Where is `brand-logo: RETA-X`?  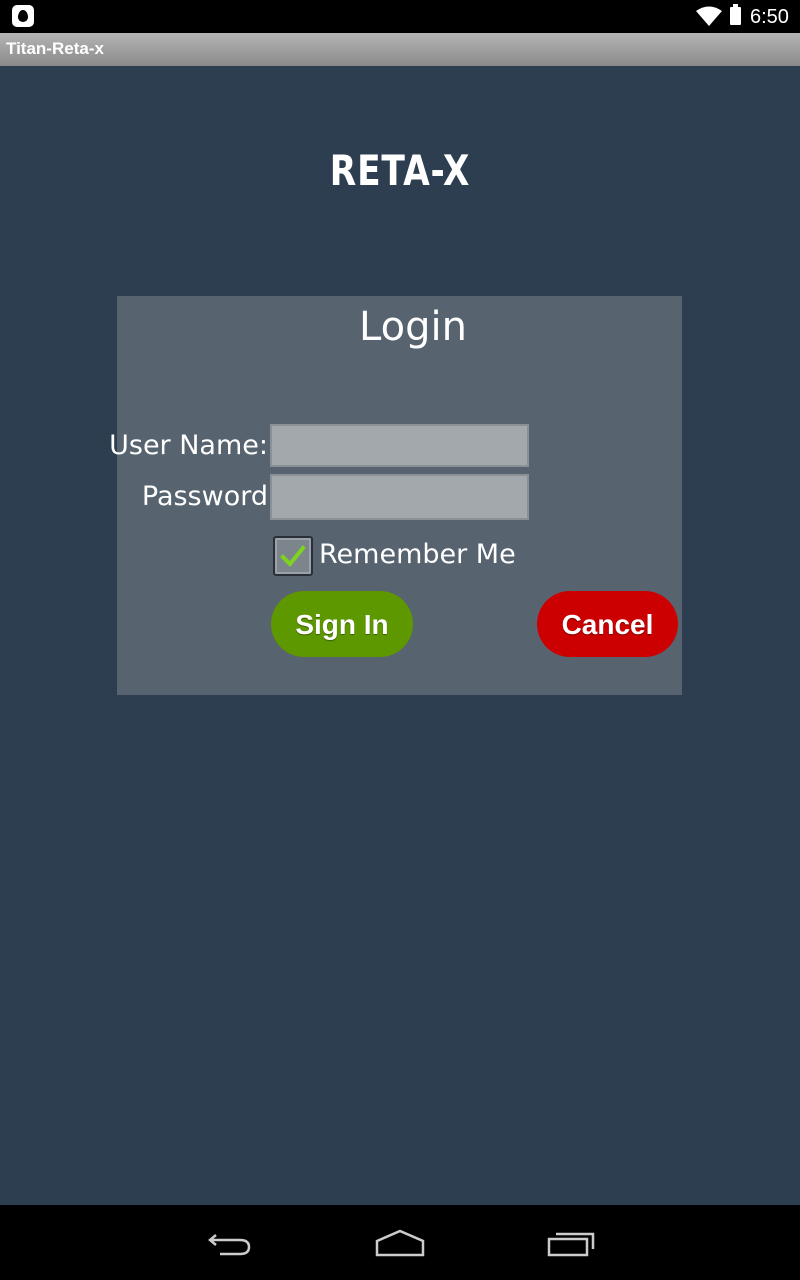 brand-logo: RETA-X is located at coordinates (400, 170).